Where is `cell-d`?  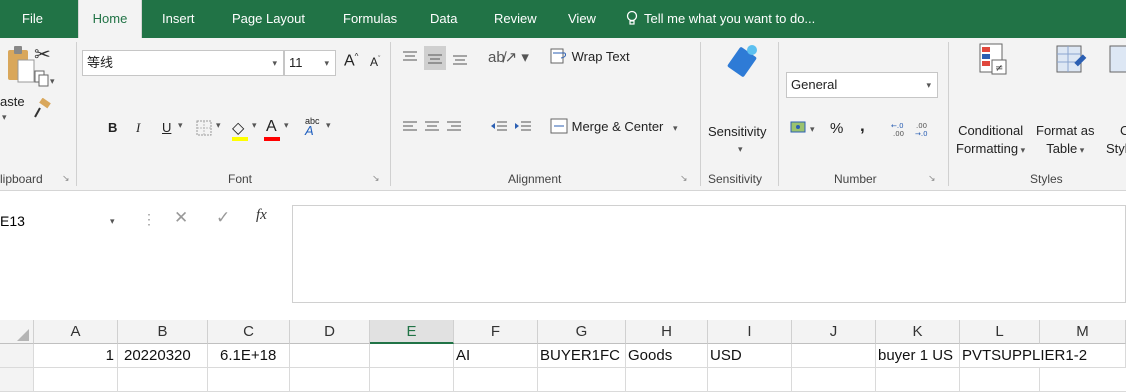 cell-d is located at coordinates (330, 356).